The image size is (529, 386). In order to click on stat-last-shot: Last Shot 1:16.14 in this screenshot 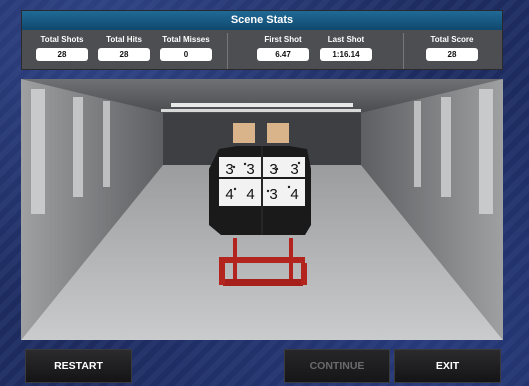, I will do `click(346, 48)`.